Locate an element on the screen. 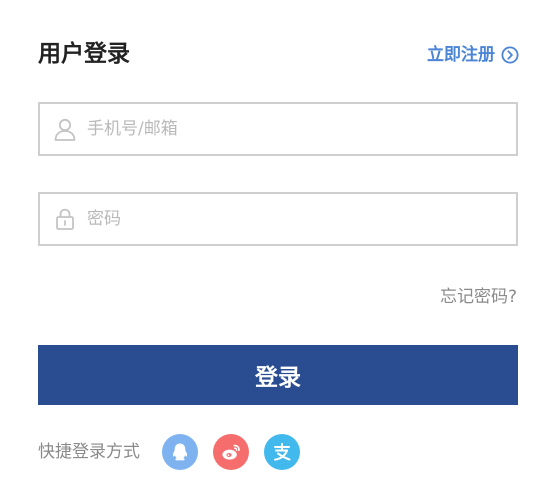 This screenshot has height=482, width=550. username-field is located at coordinates (278, 129).